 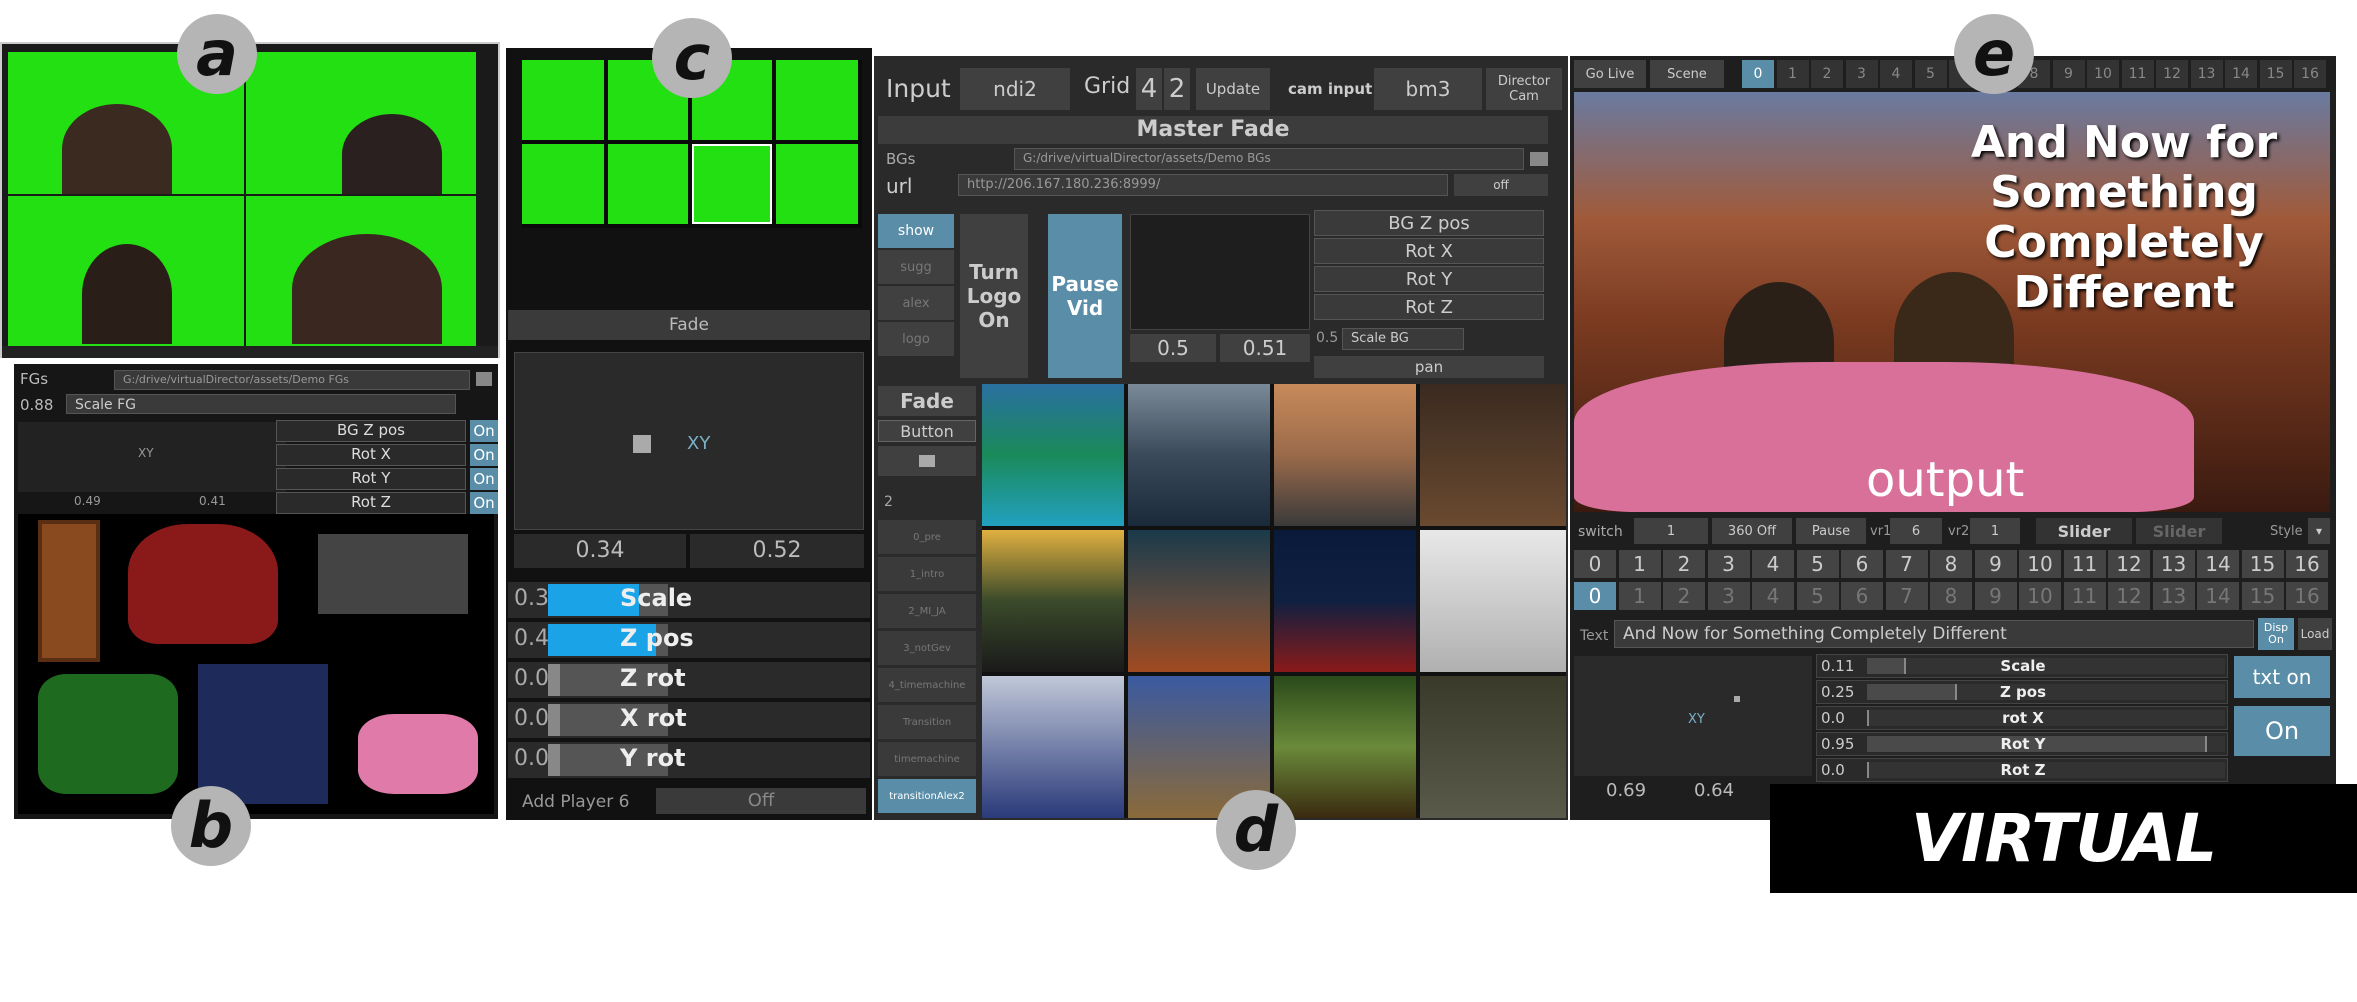 What do you see at coordinates (927, 722) in the screenshot?
I see `list-item: Transition` at bounding box center [927, 722].